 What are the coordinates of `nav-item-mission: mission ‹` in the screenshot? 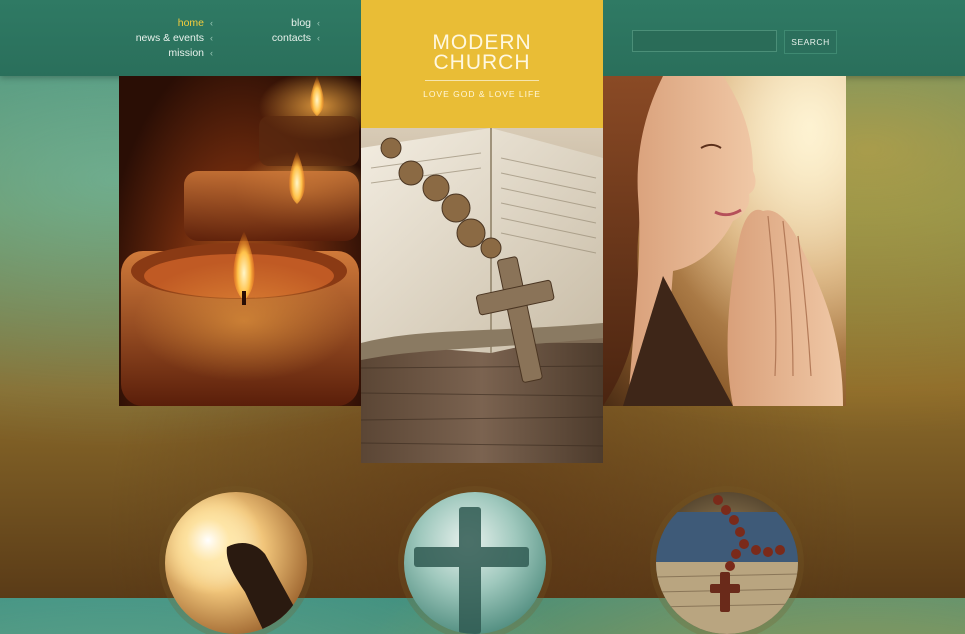 It's located at (166, 53).